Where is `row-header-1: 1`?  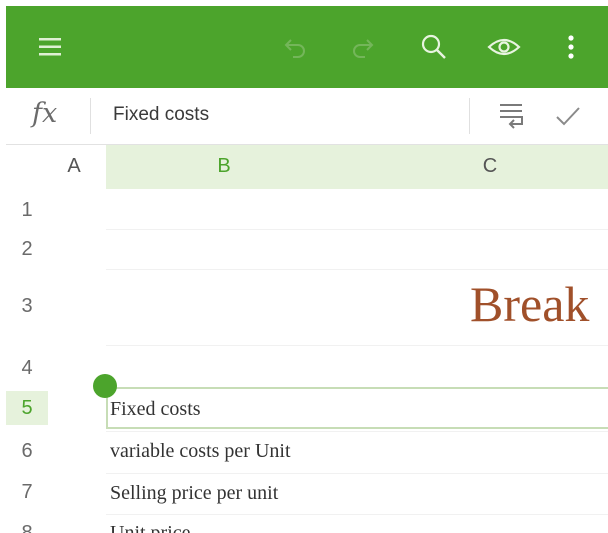 row-header-1: 1 is located at coordinates (27, 210).